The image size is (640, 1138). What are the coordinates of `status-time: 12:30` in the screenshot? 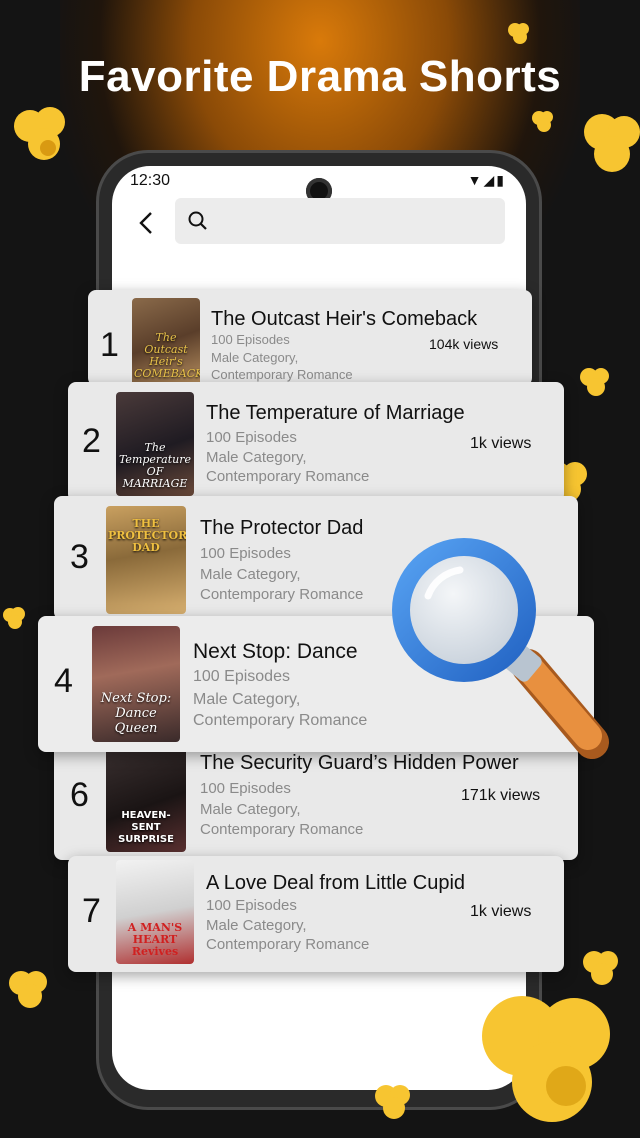 It's located at (150, 180).